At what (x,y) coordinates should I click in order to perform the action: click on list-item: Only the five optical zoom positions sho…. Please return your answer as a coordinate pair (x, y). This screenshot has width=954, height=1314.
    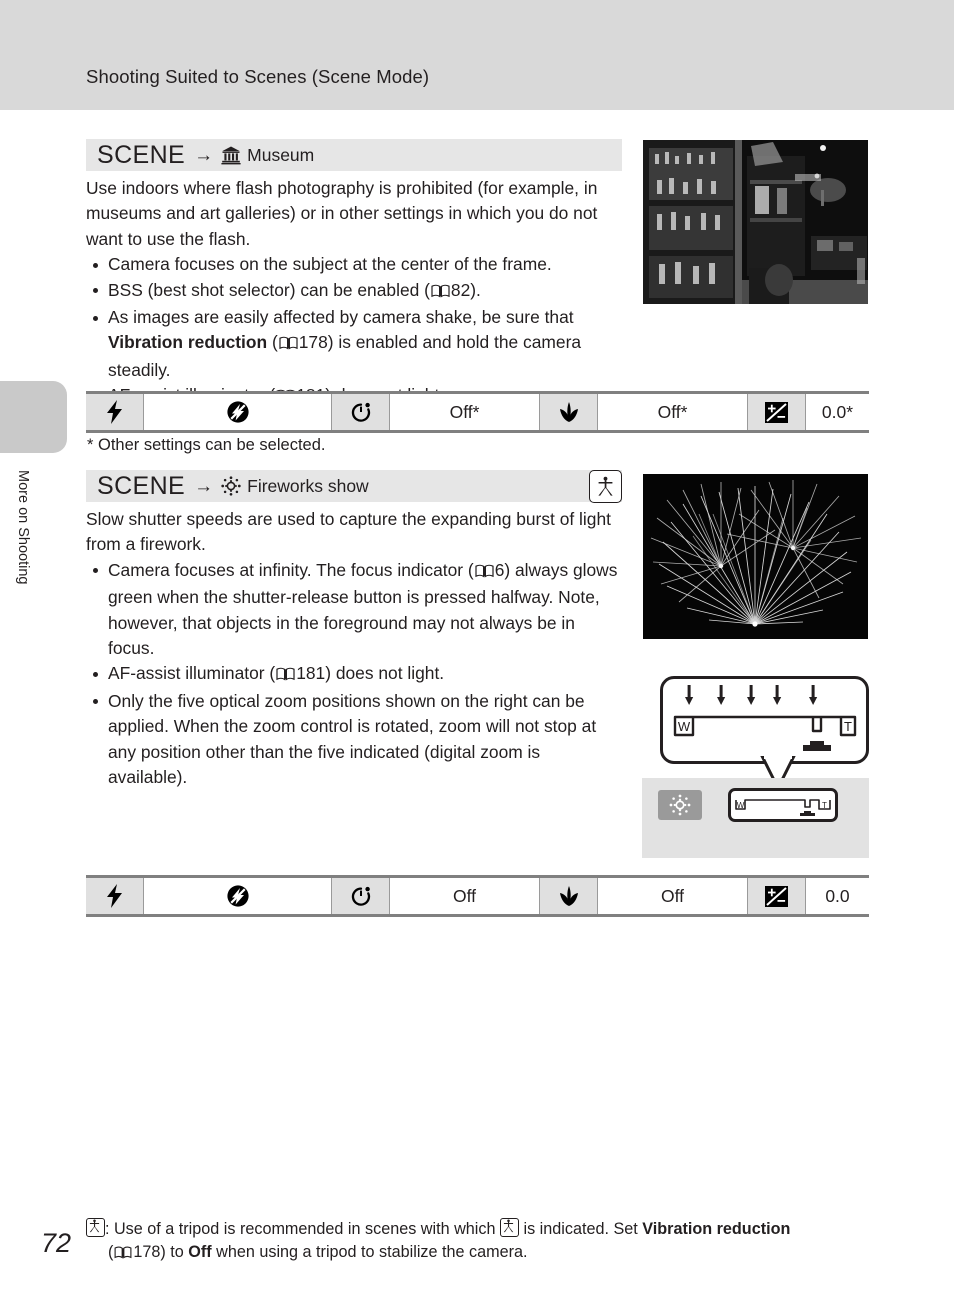
    Looking at the image, I should click on (355, 740).